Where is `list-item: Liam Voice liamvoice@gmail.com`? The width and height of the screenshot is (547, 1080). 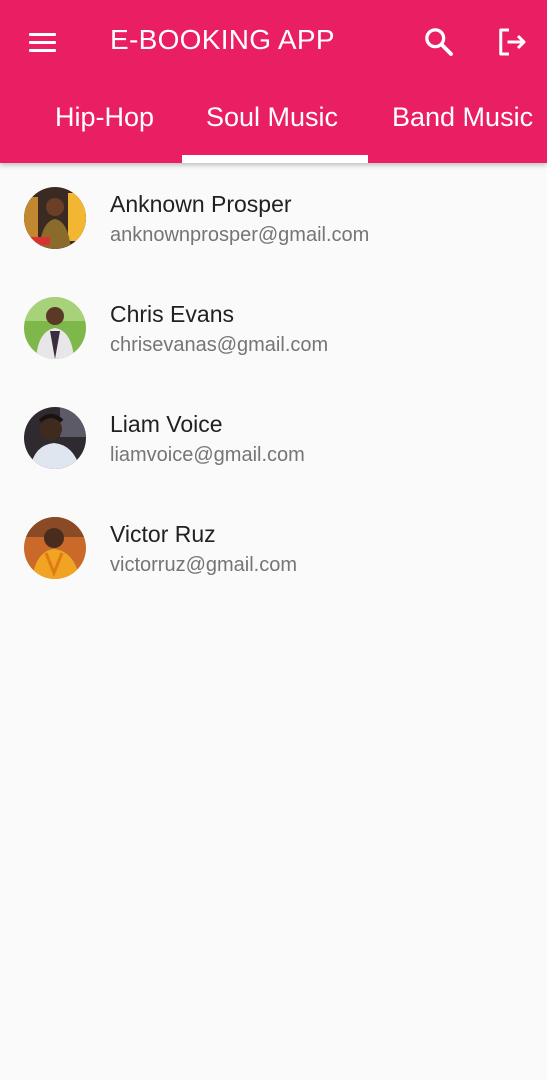
list-item: Liam Voice liamvoice@gmail.com is located at coordinates (273, 438).